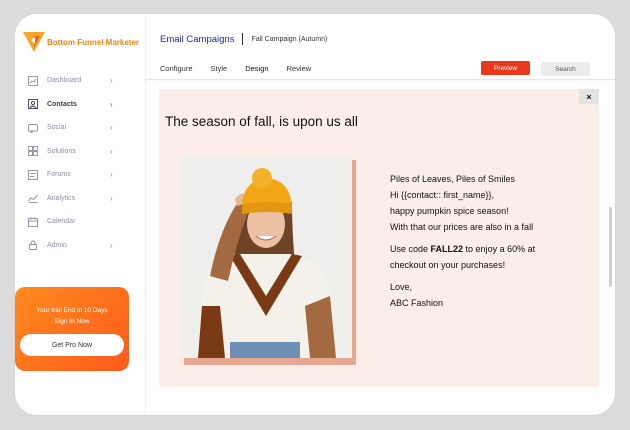 The width and height of the screenshot is (630, 430). What do you see at coordinates (72, 310) in the screenshot?
I see `promo-line-1: Your trail End in 10 Days` at bounding box center [72, 310].